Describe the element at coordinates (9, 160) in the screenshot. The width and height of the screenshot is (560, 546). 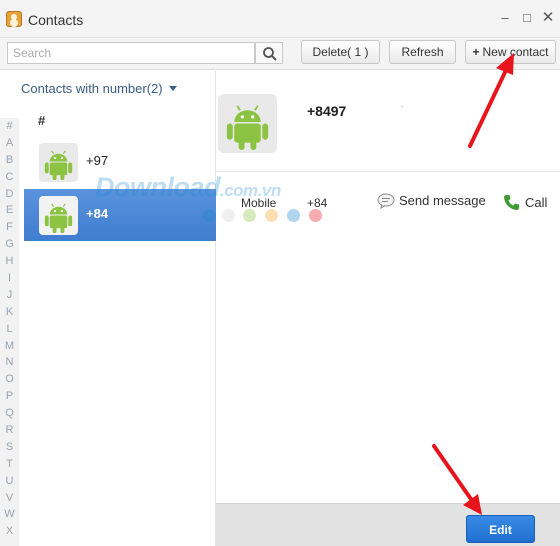
I see `alphabet-index-letter: B` at that location.